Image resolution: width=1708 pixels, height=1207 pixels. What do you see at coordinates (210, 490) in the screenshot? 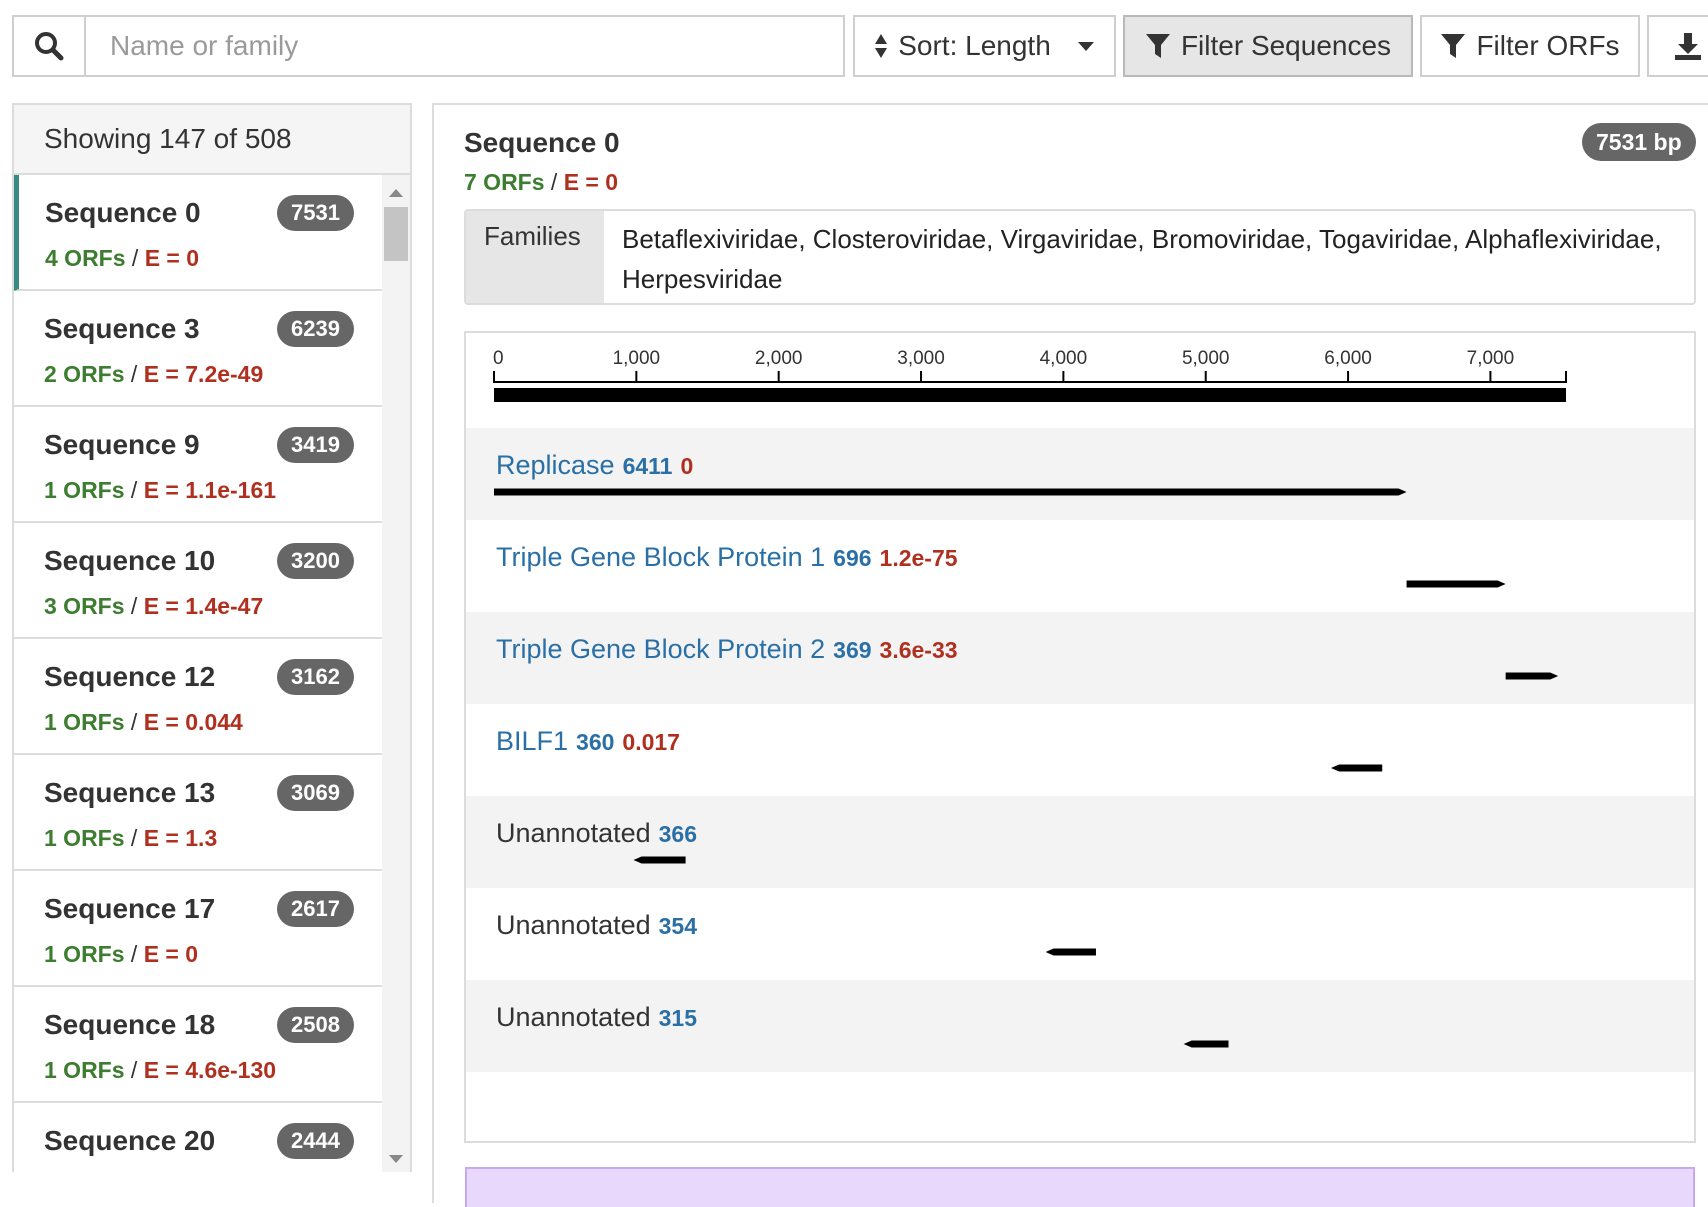
I see `evalue: E = 1.1e-161` at bounding box center [210, 490].